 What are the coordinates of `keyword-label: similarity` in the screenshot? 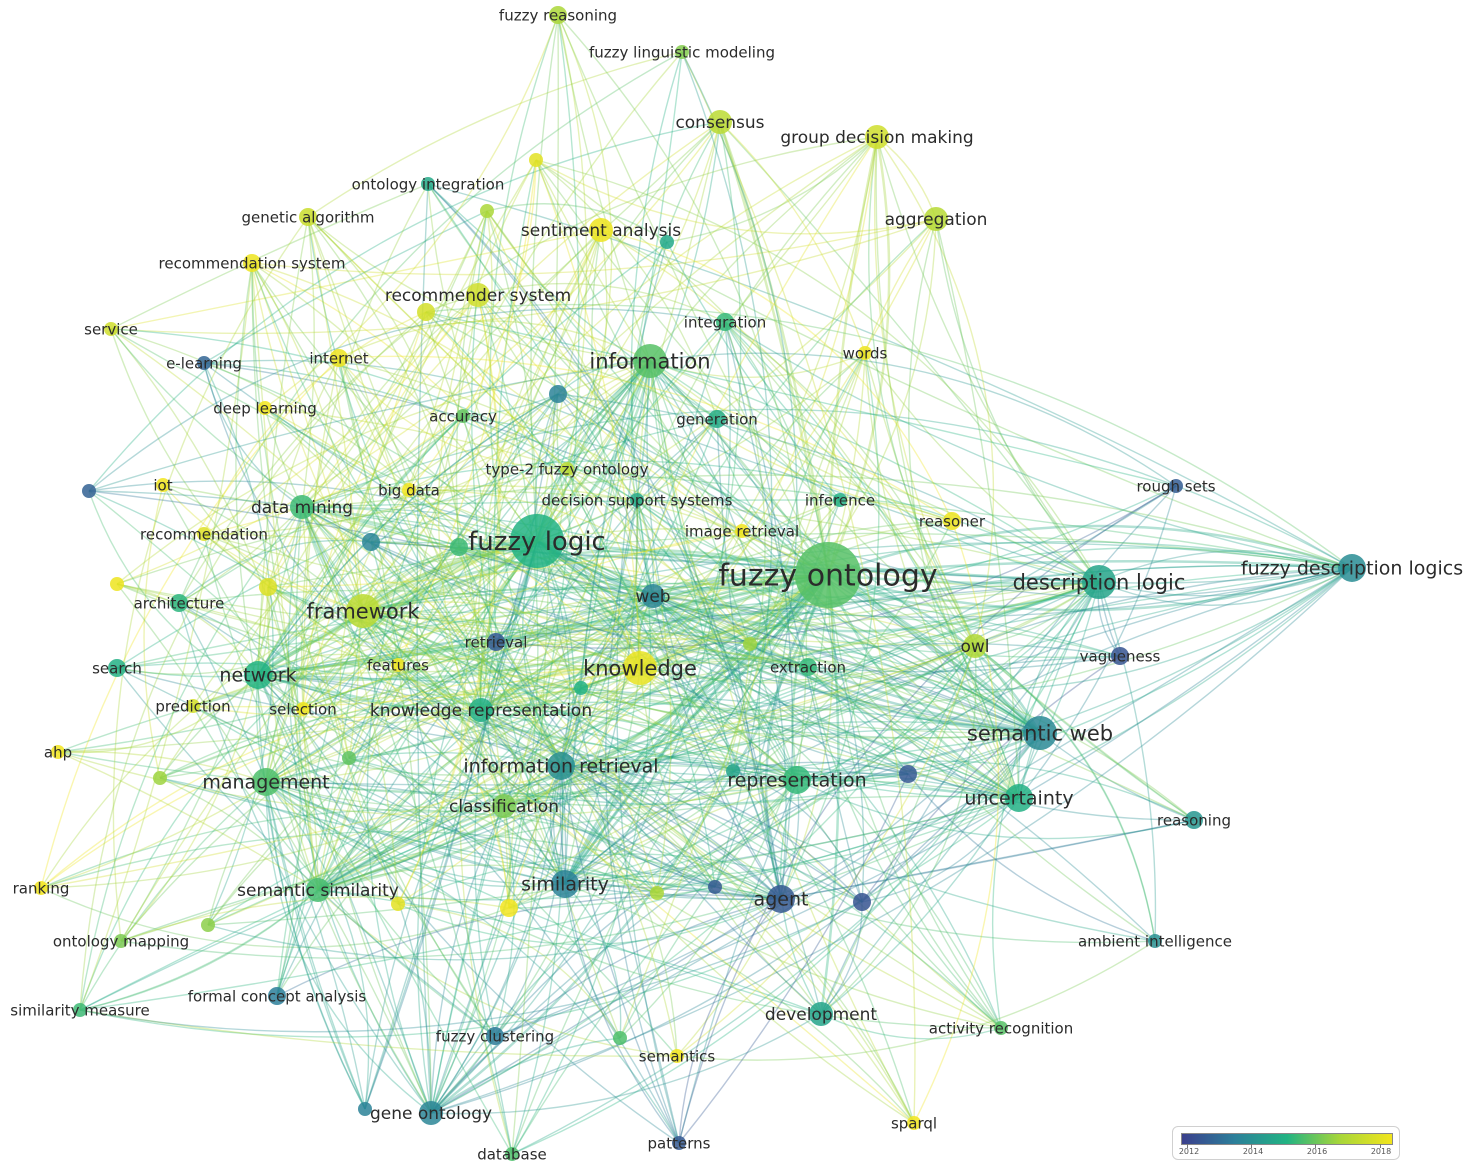 It's located at (565, 885).